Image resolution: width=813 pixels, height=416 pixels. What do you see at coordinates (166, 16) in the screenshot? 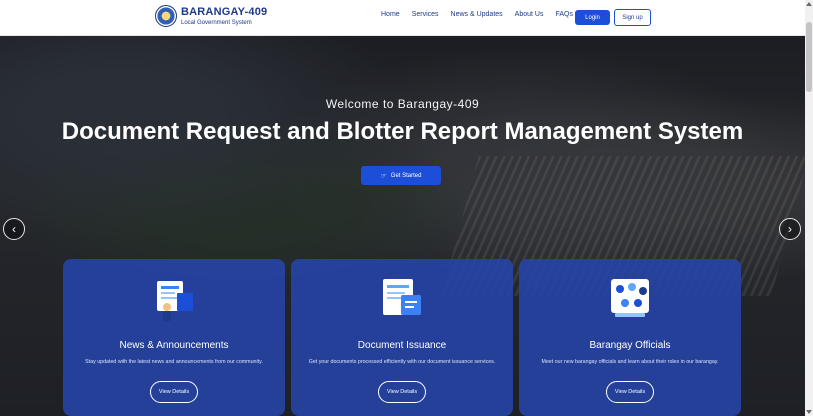
I see `barangay-seal-logo` at bounding box center [166, 16].